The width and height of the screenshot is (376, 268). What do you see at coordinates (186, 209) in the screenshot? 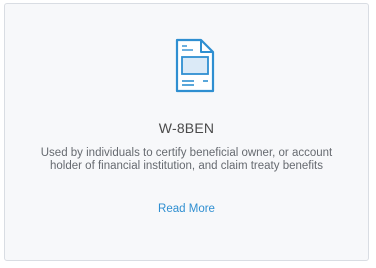
I see `read-more-link: Read More` at bounding box center [186, 209].